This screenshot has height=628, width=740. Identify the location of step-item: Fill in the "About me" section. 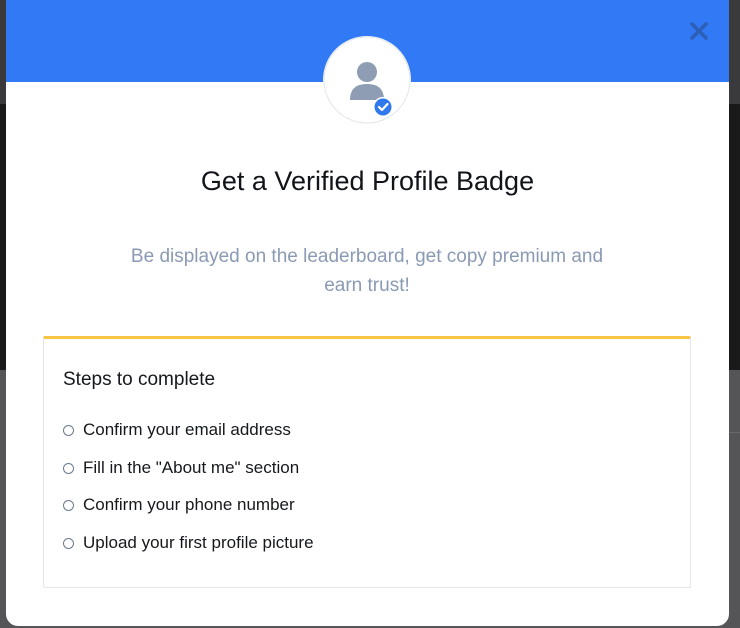
(181, 468).